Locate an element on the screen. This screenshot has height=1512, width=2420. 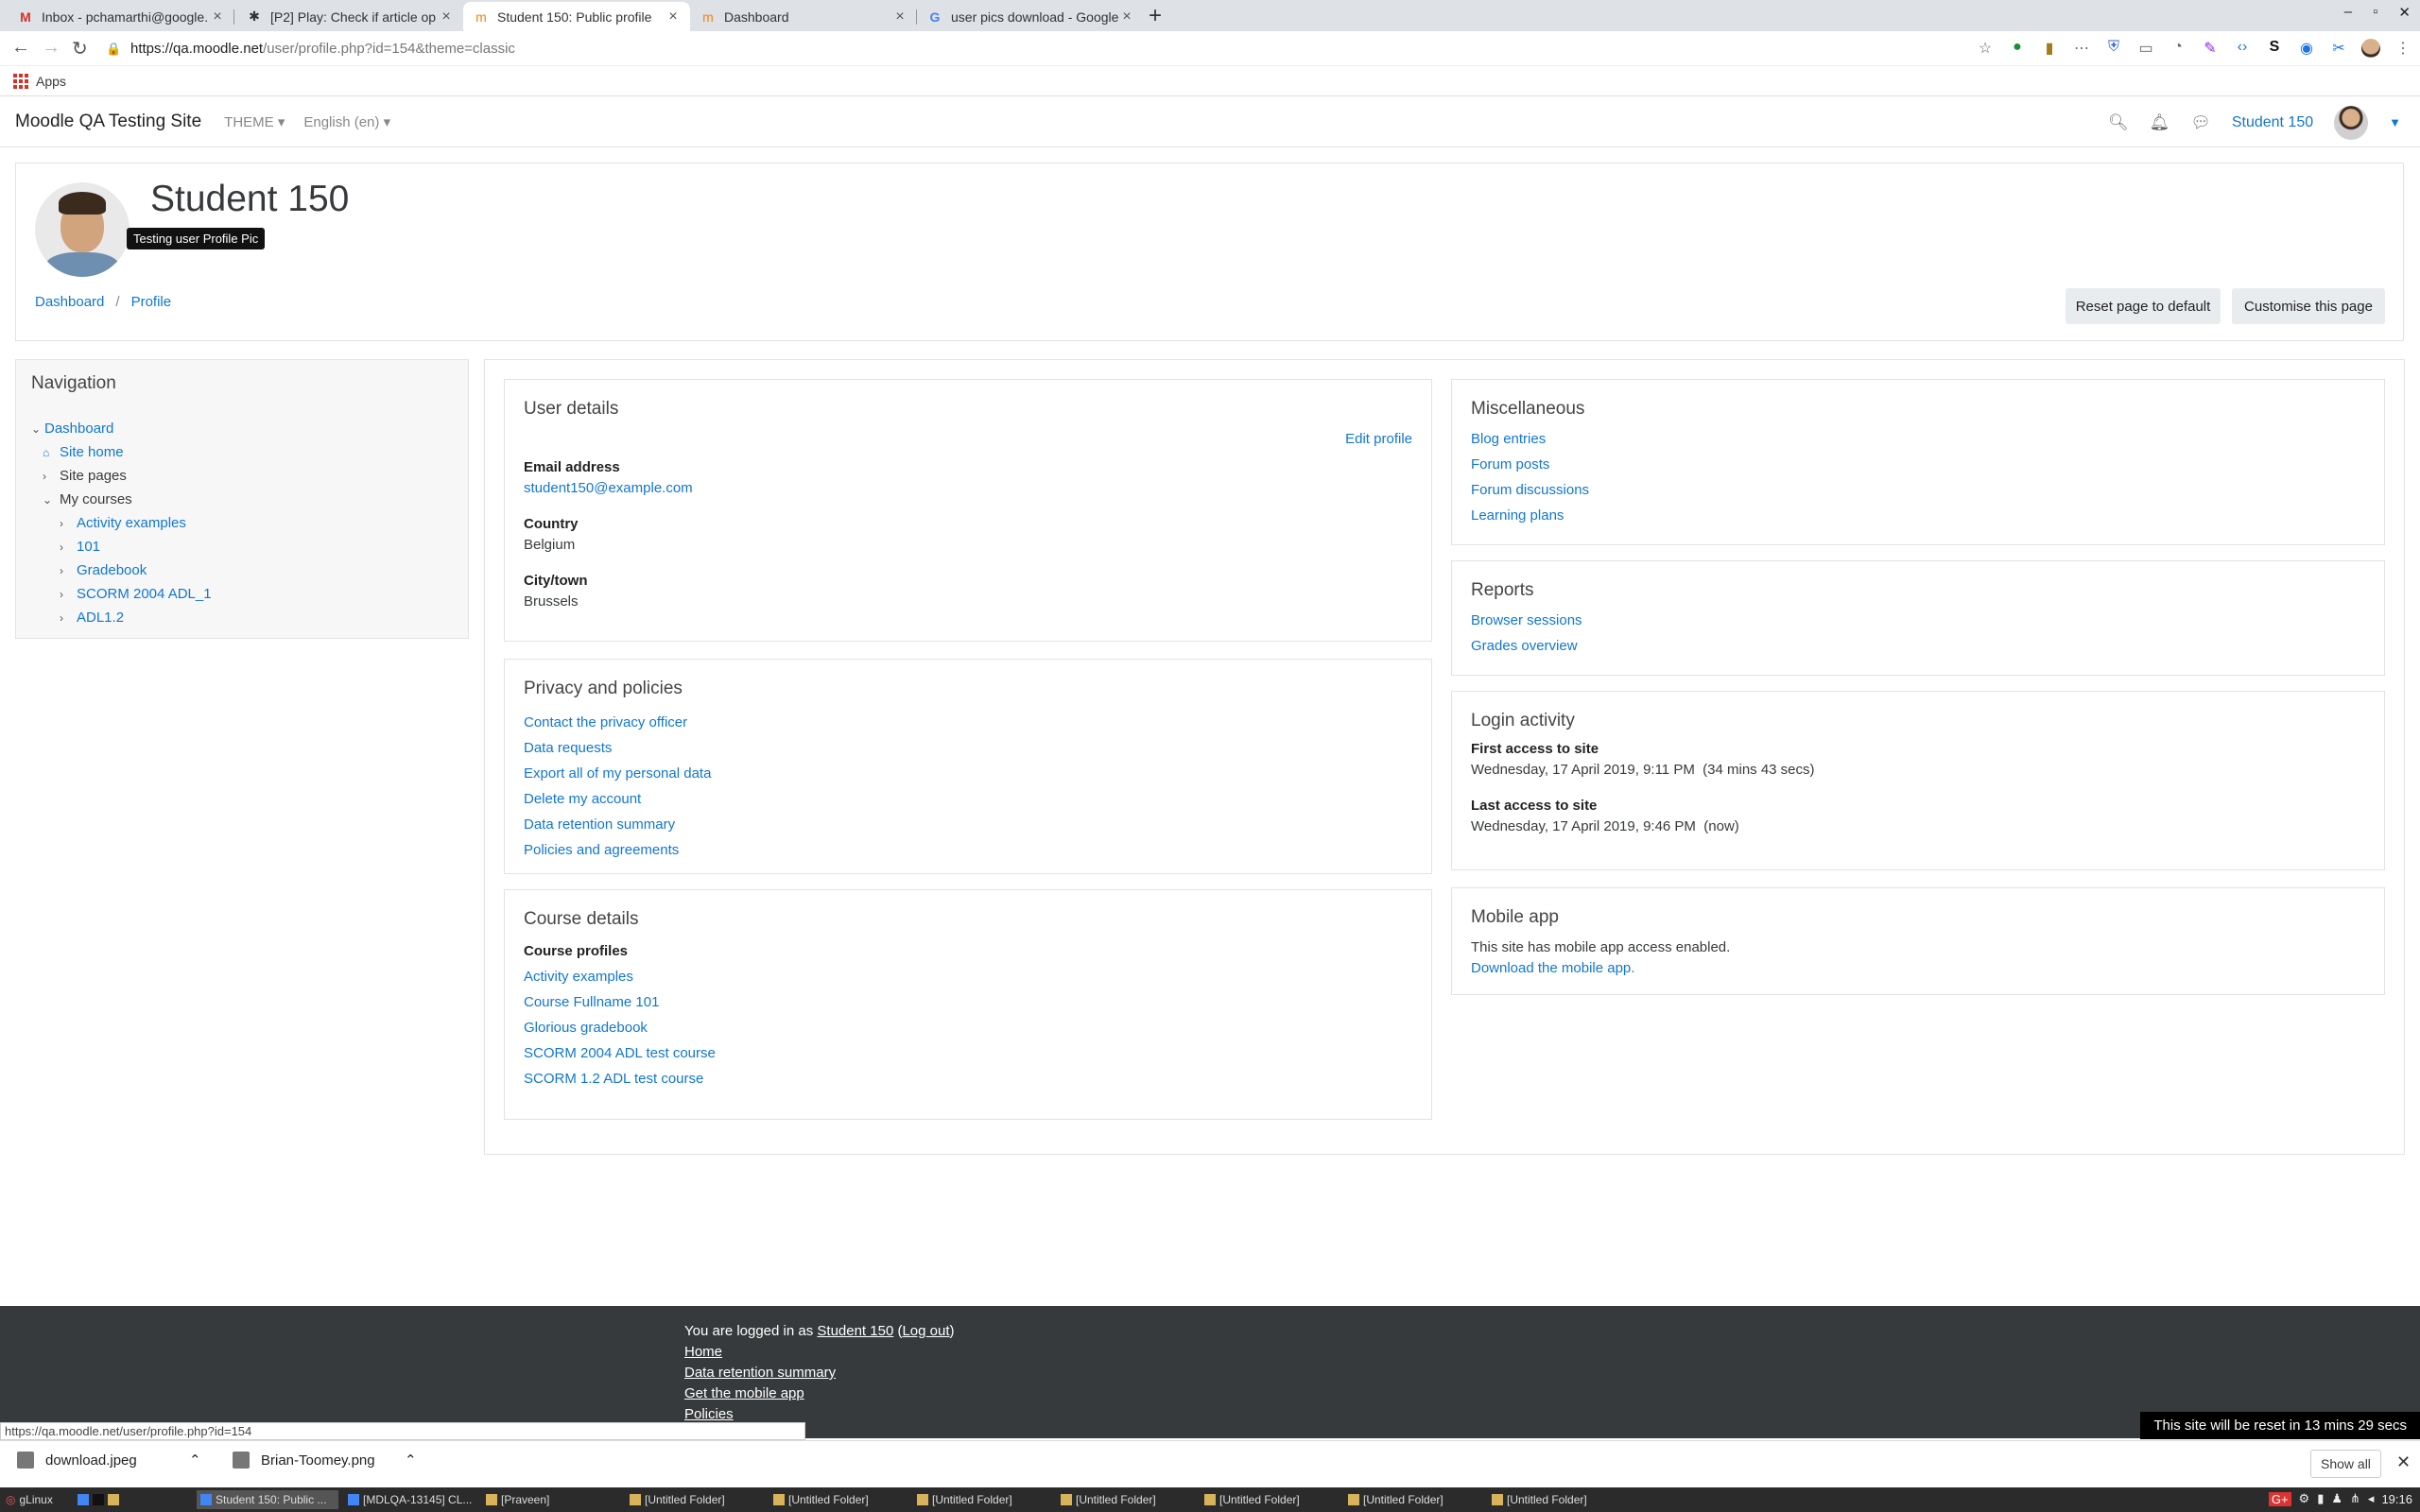
new-tab-icon: + is located at coordinates (1155, 16).